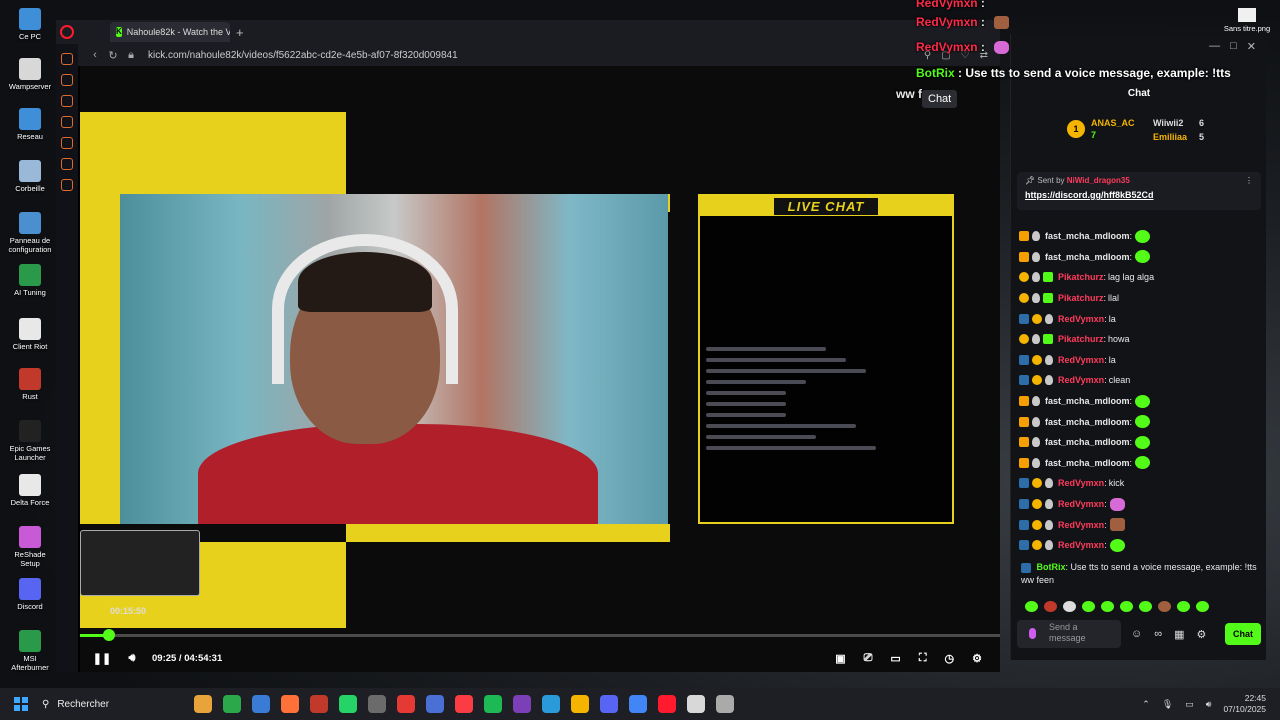 The height and width of the screenshot is (720, 1280). Describe the element at coordinates (30, 74) in the screenshot. I see `desktop-icon: Wampserver` at that location.